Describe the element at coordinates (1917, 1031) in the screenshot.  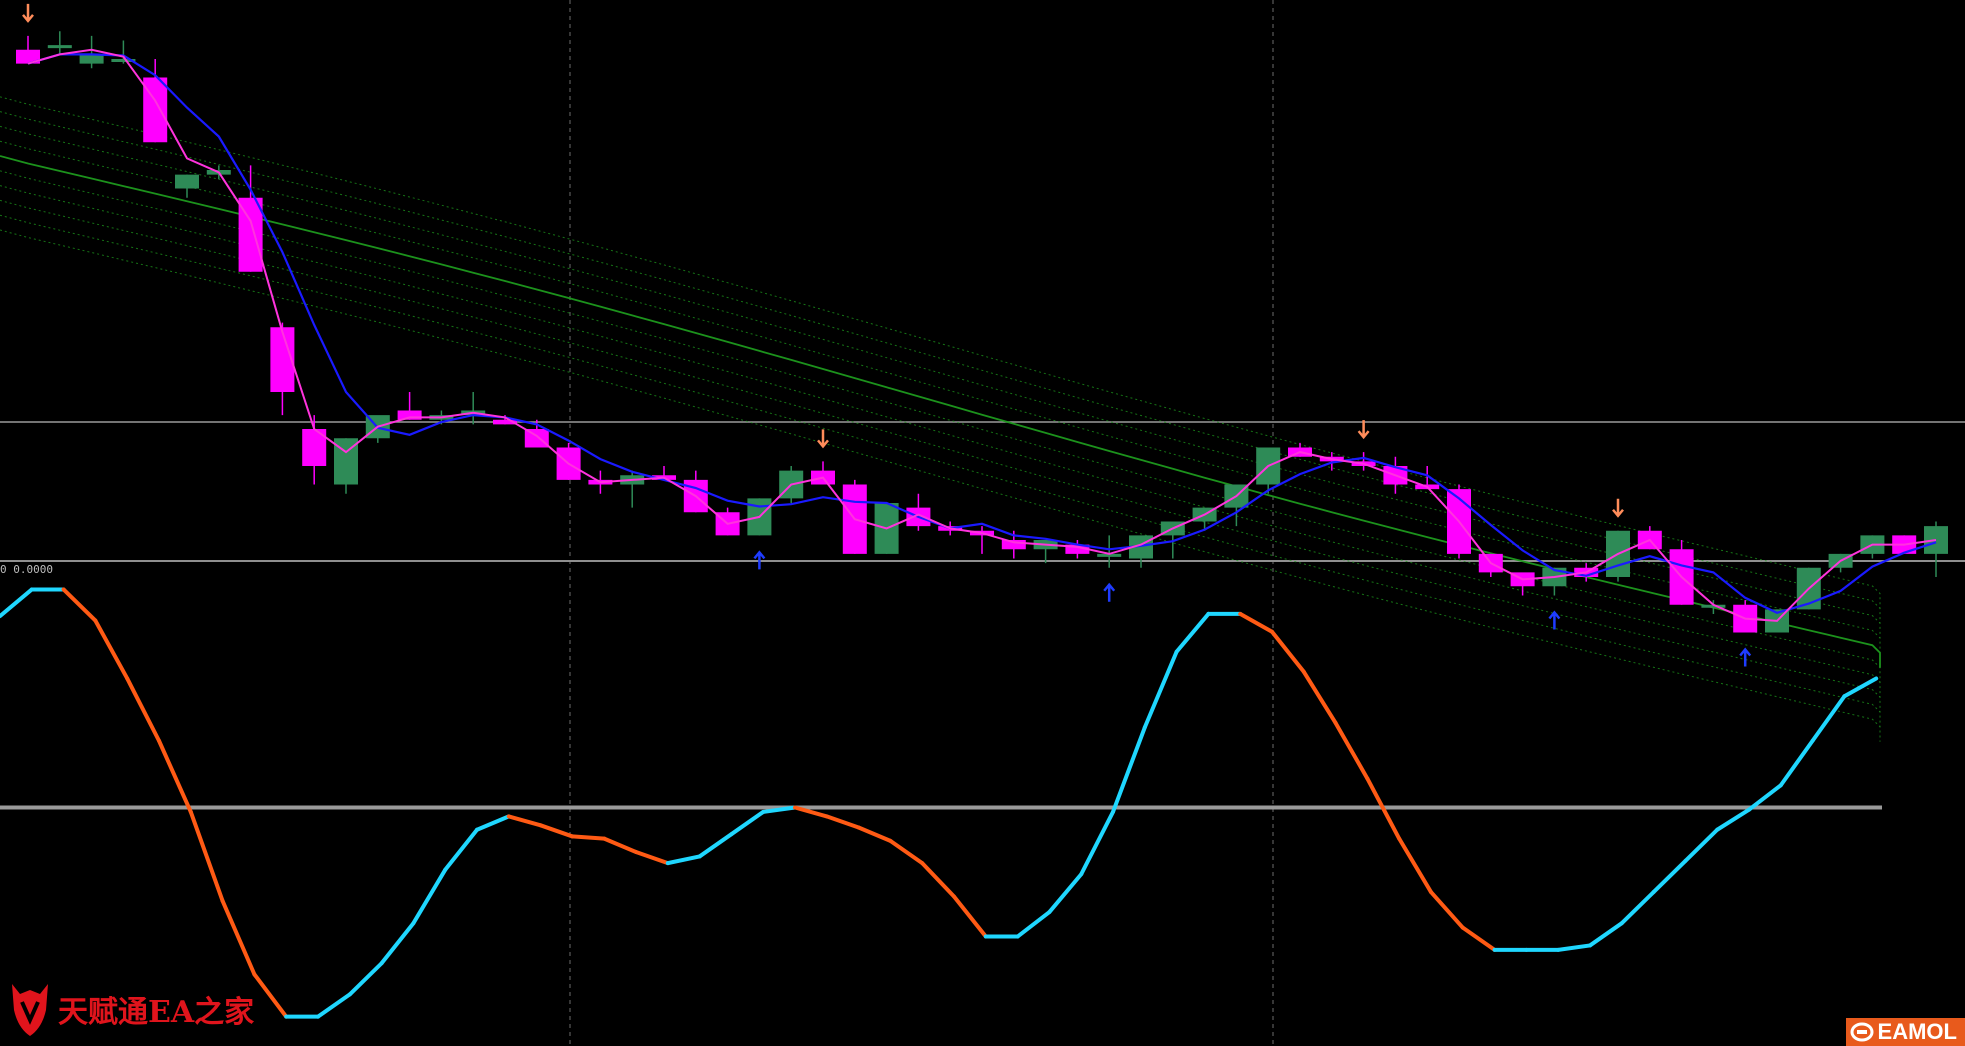
I see `brand-badge-text: EAMOL` at that location.